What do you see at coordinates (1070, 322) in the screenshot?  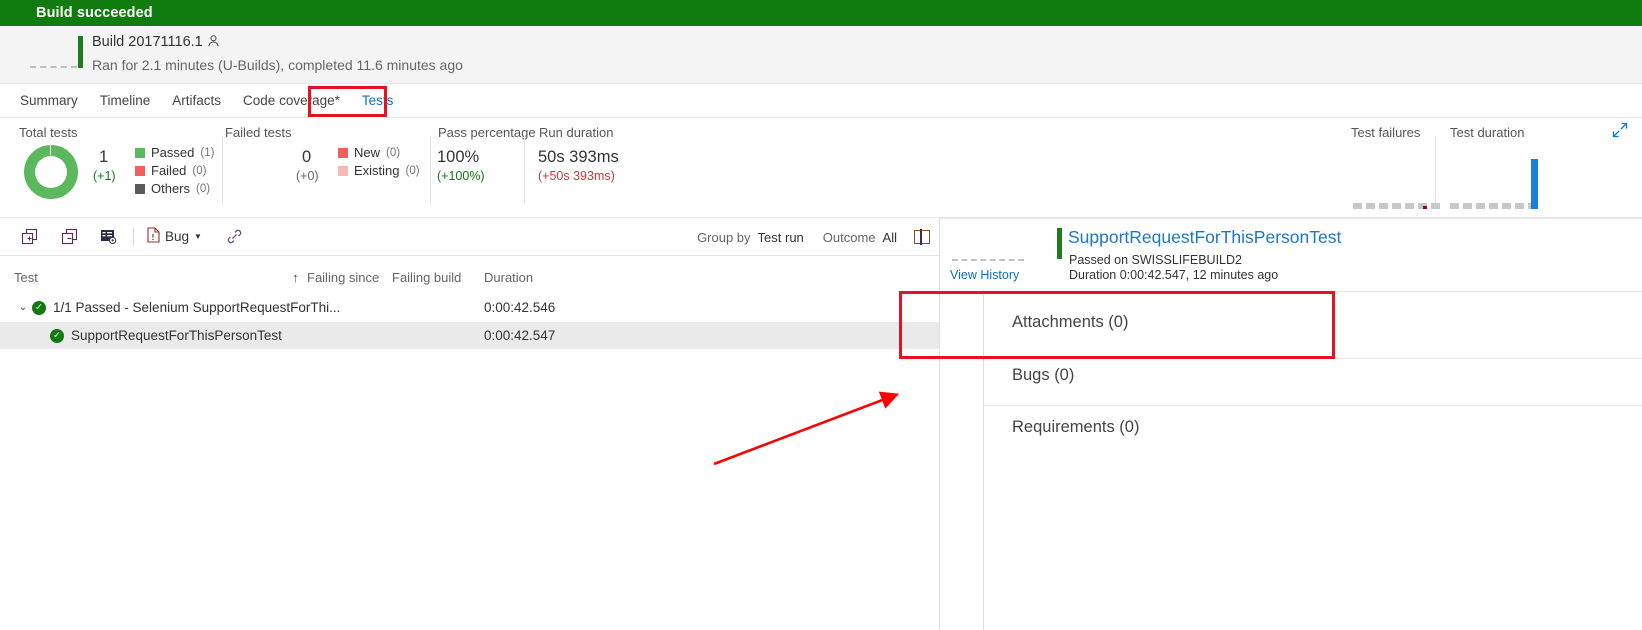 I see `section-attachments: Attachments (0)` at bounding box center [1070, 322].